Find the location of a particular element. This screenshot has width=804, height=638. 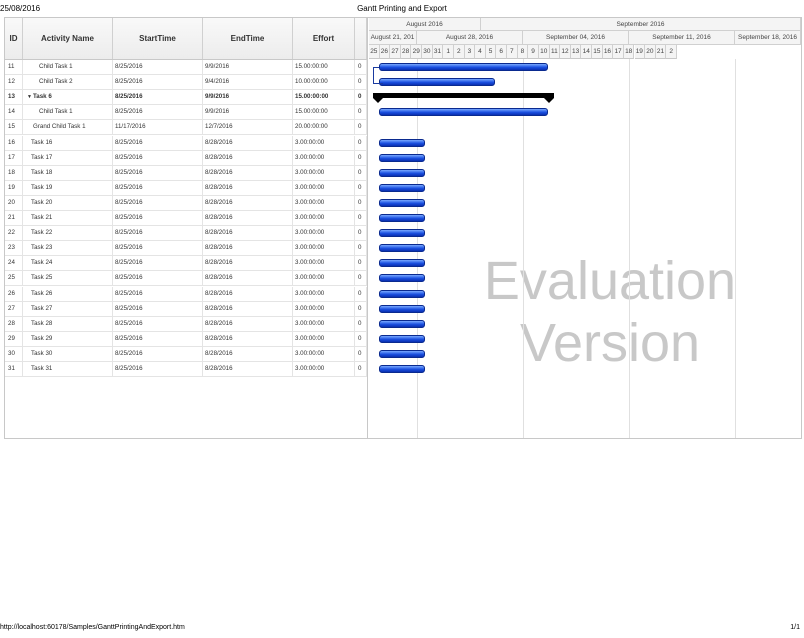

row-id-cell: 18 is located at coordinates (14, 172).